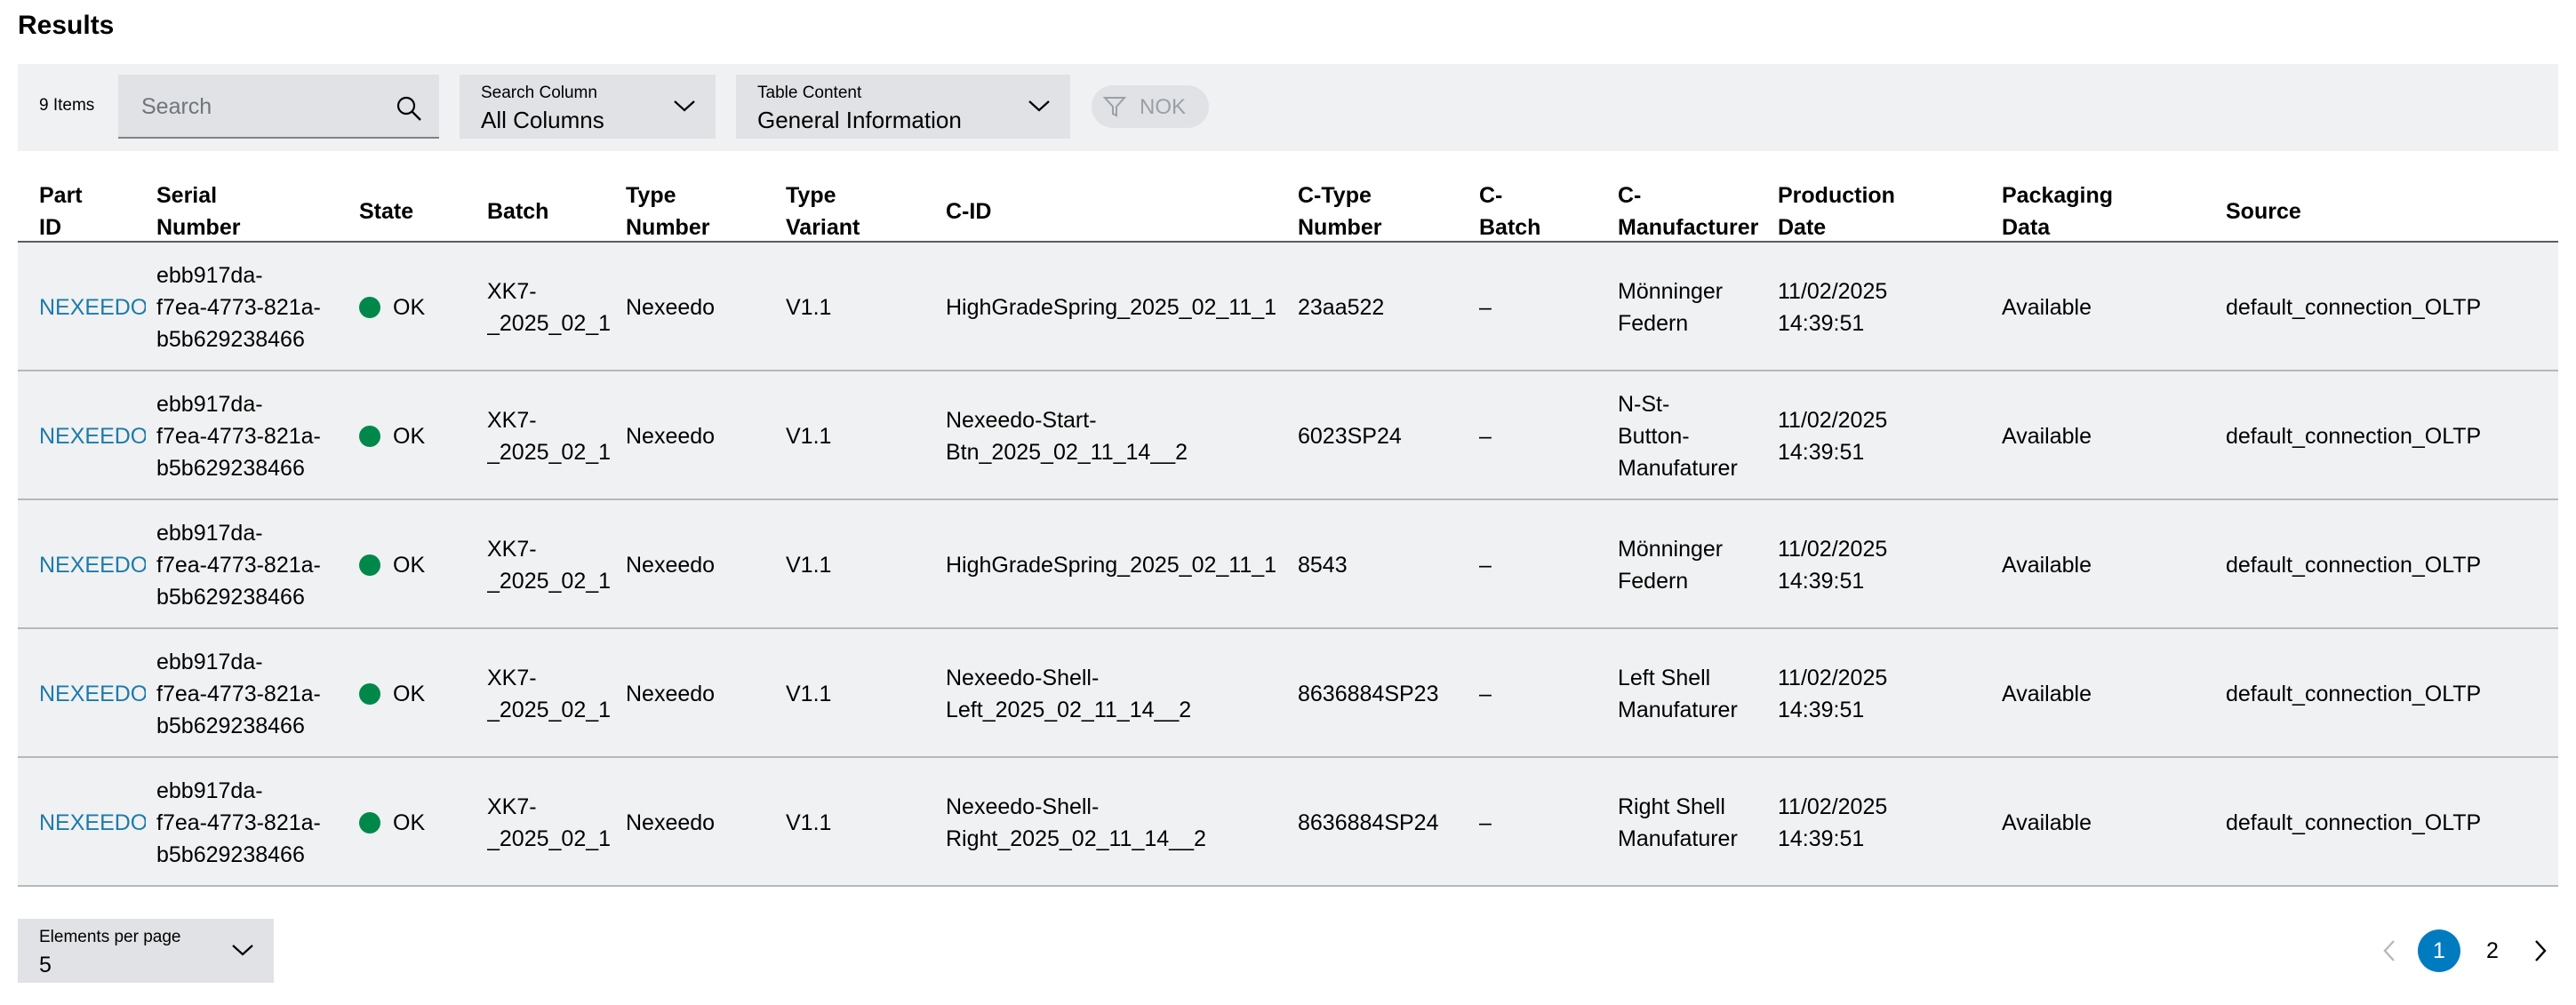  I want to click on column-header-type-variant: Type Variant, so click(861, 211).